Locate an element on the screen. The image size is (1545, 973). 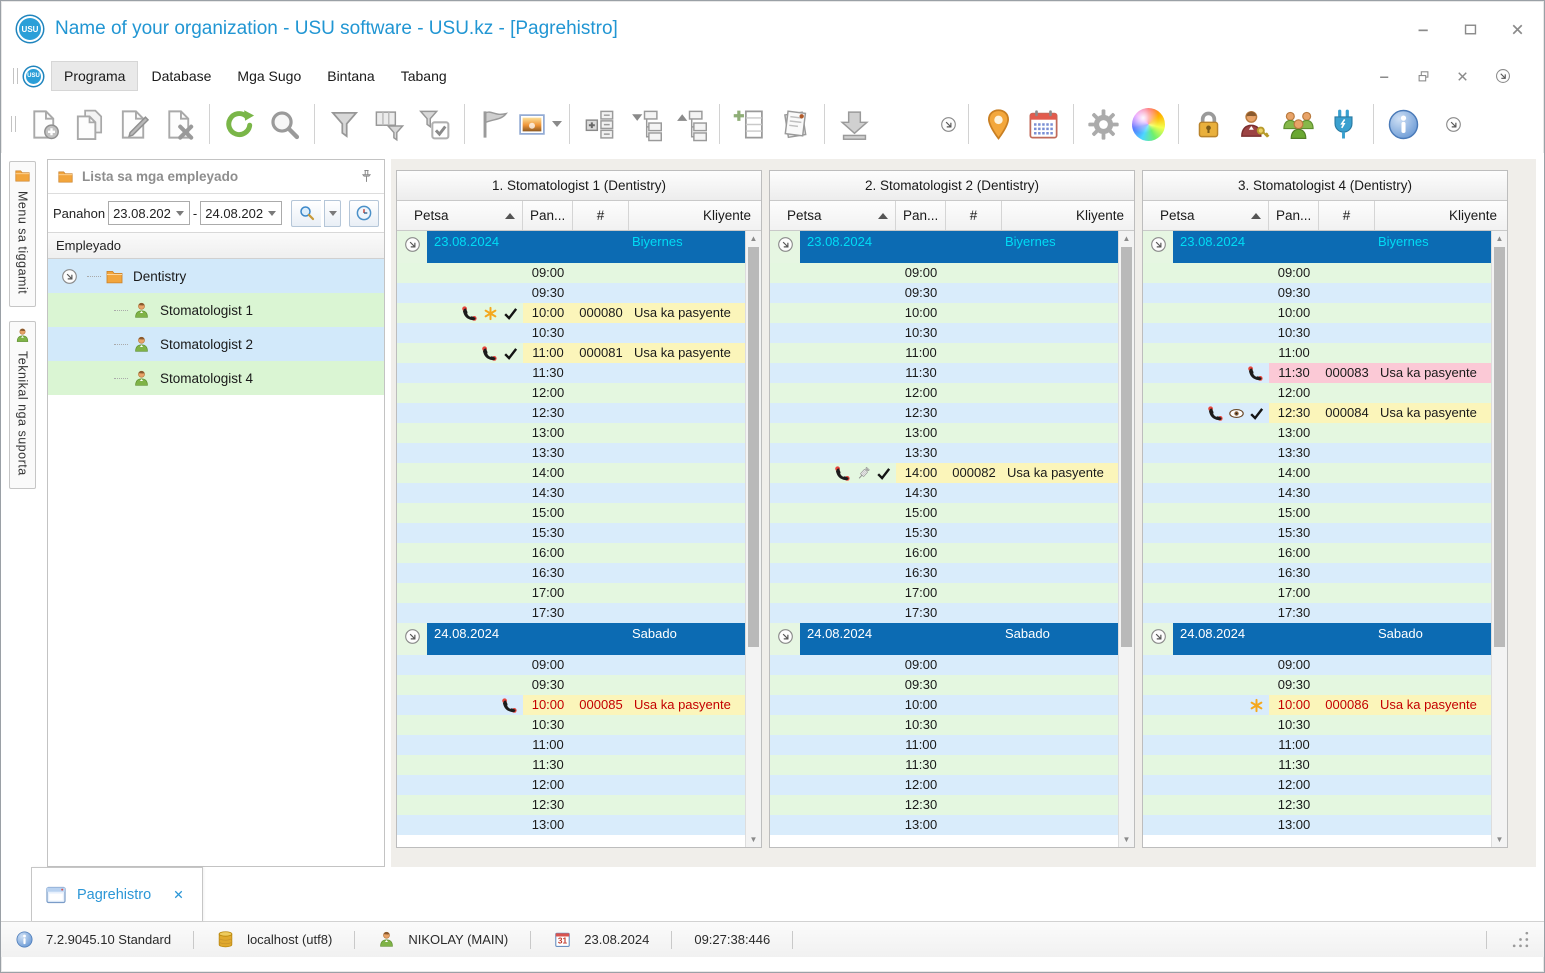
appointment-row: 10:00 000085 Usa ka pasyente is located at coordinates (571, 705).